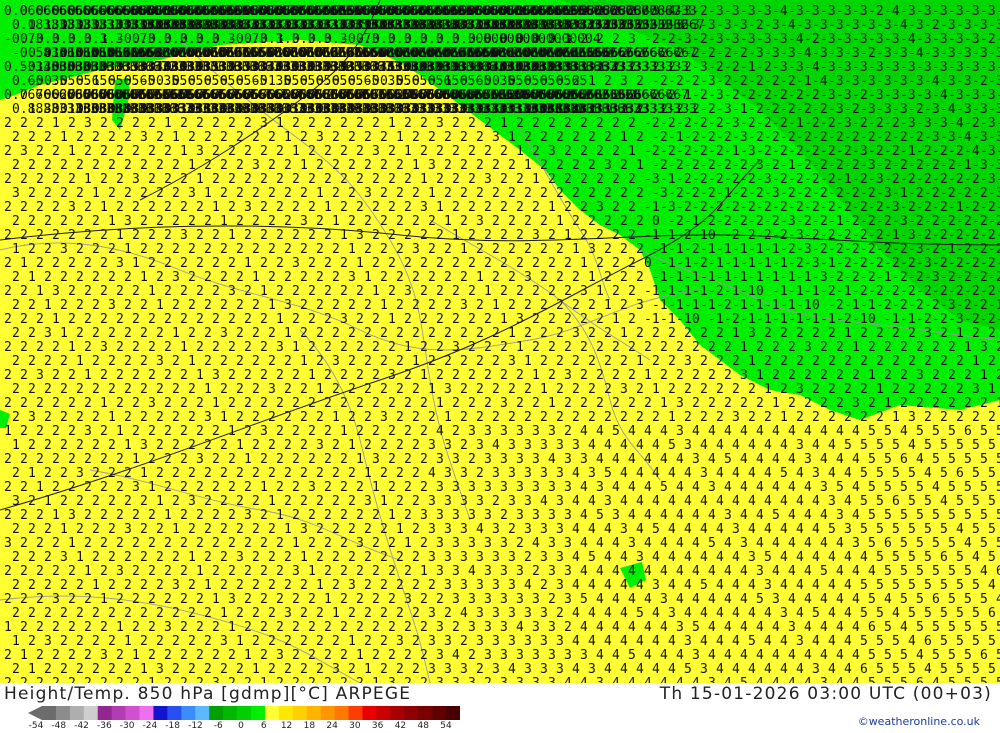 The width and height of the screenshot is (1000, 733). I want to click on legend-arrow-left, so click(35, 713).